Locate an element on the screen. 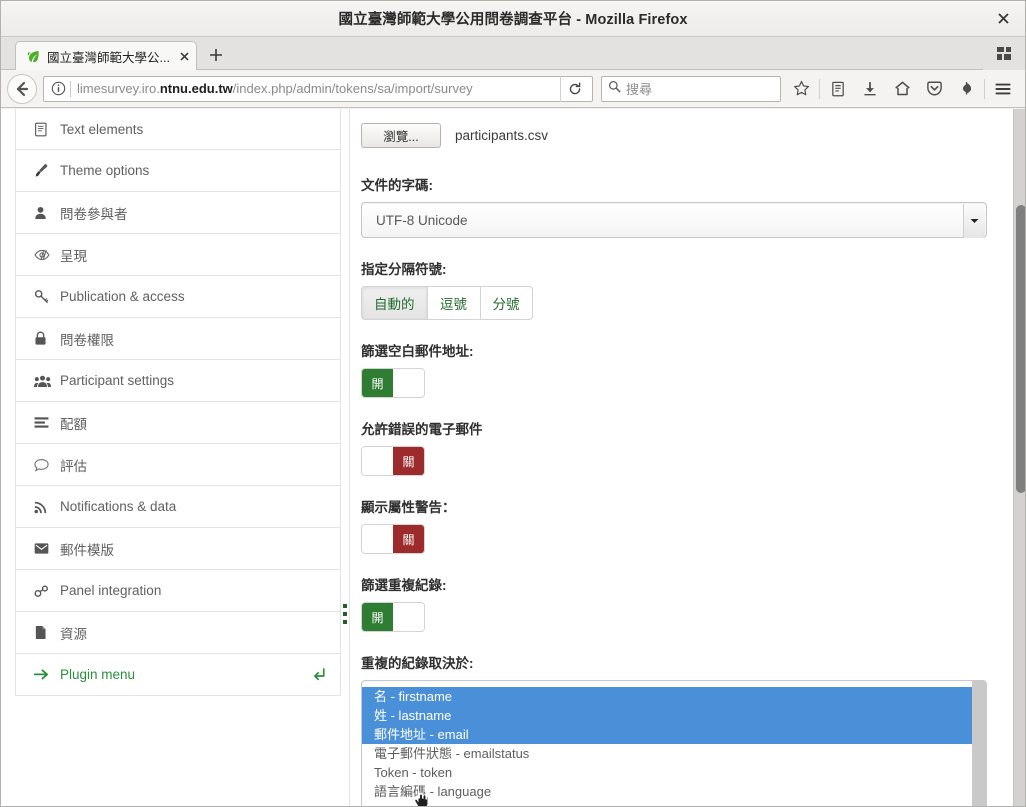 This screenshot has width=1026, height=807. page-scrollbar is located at coordinates (1019, 457).